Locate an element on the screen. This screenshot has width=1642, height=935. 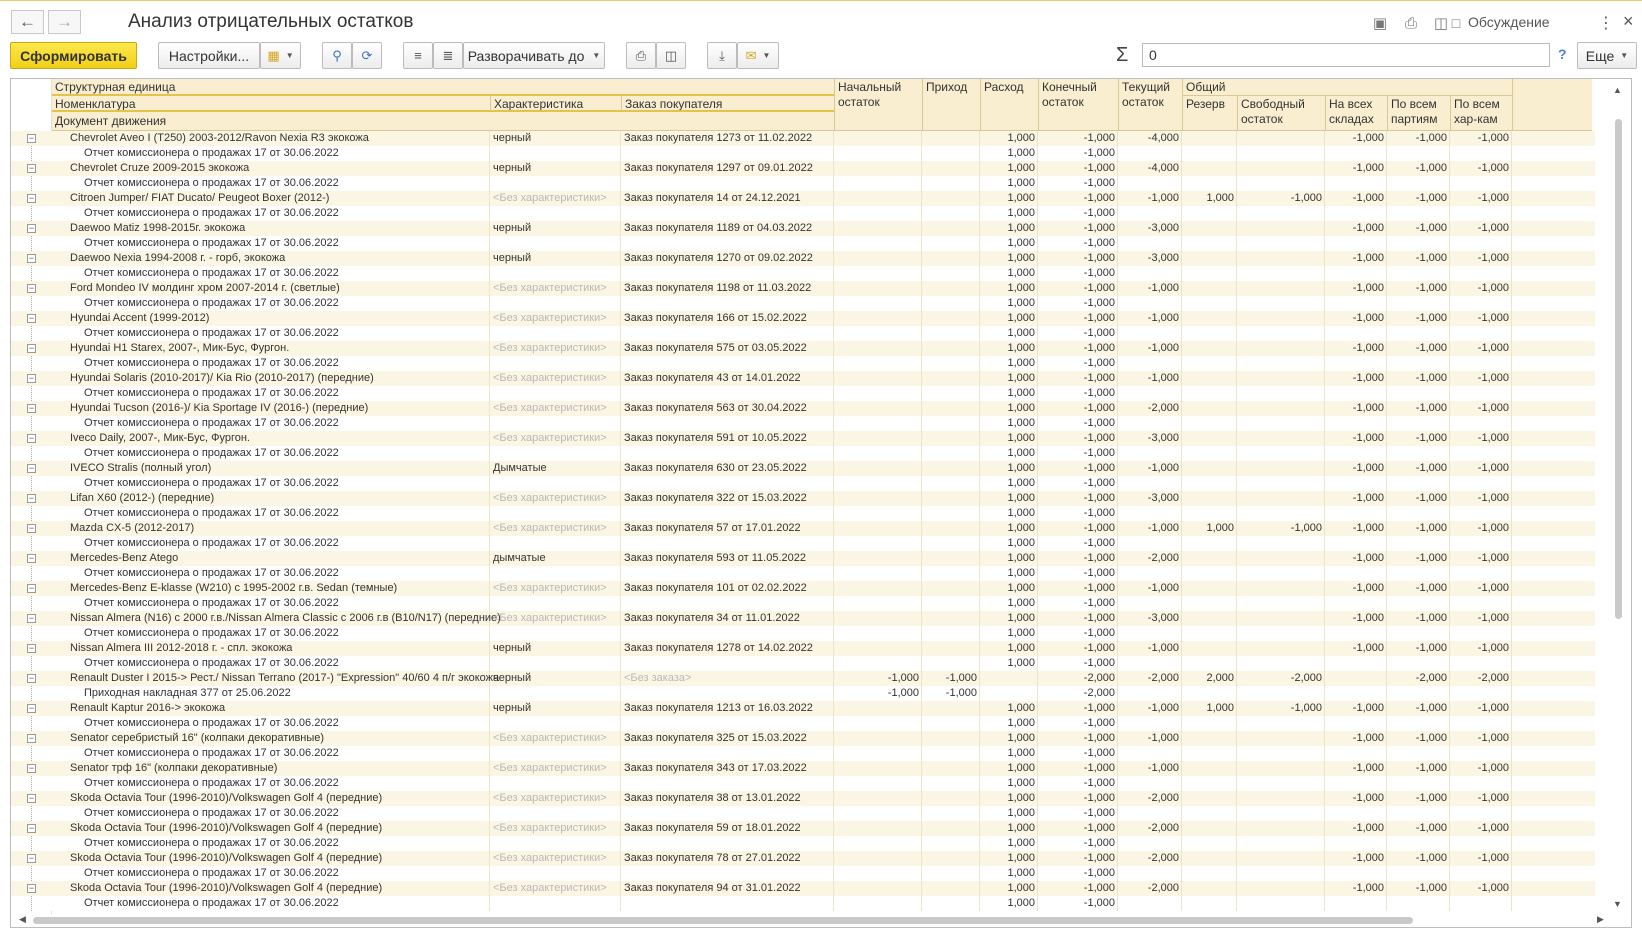
scroll-down-icon: ▼ is located at coordinates (1617, 904).